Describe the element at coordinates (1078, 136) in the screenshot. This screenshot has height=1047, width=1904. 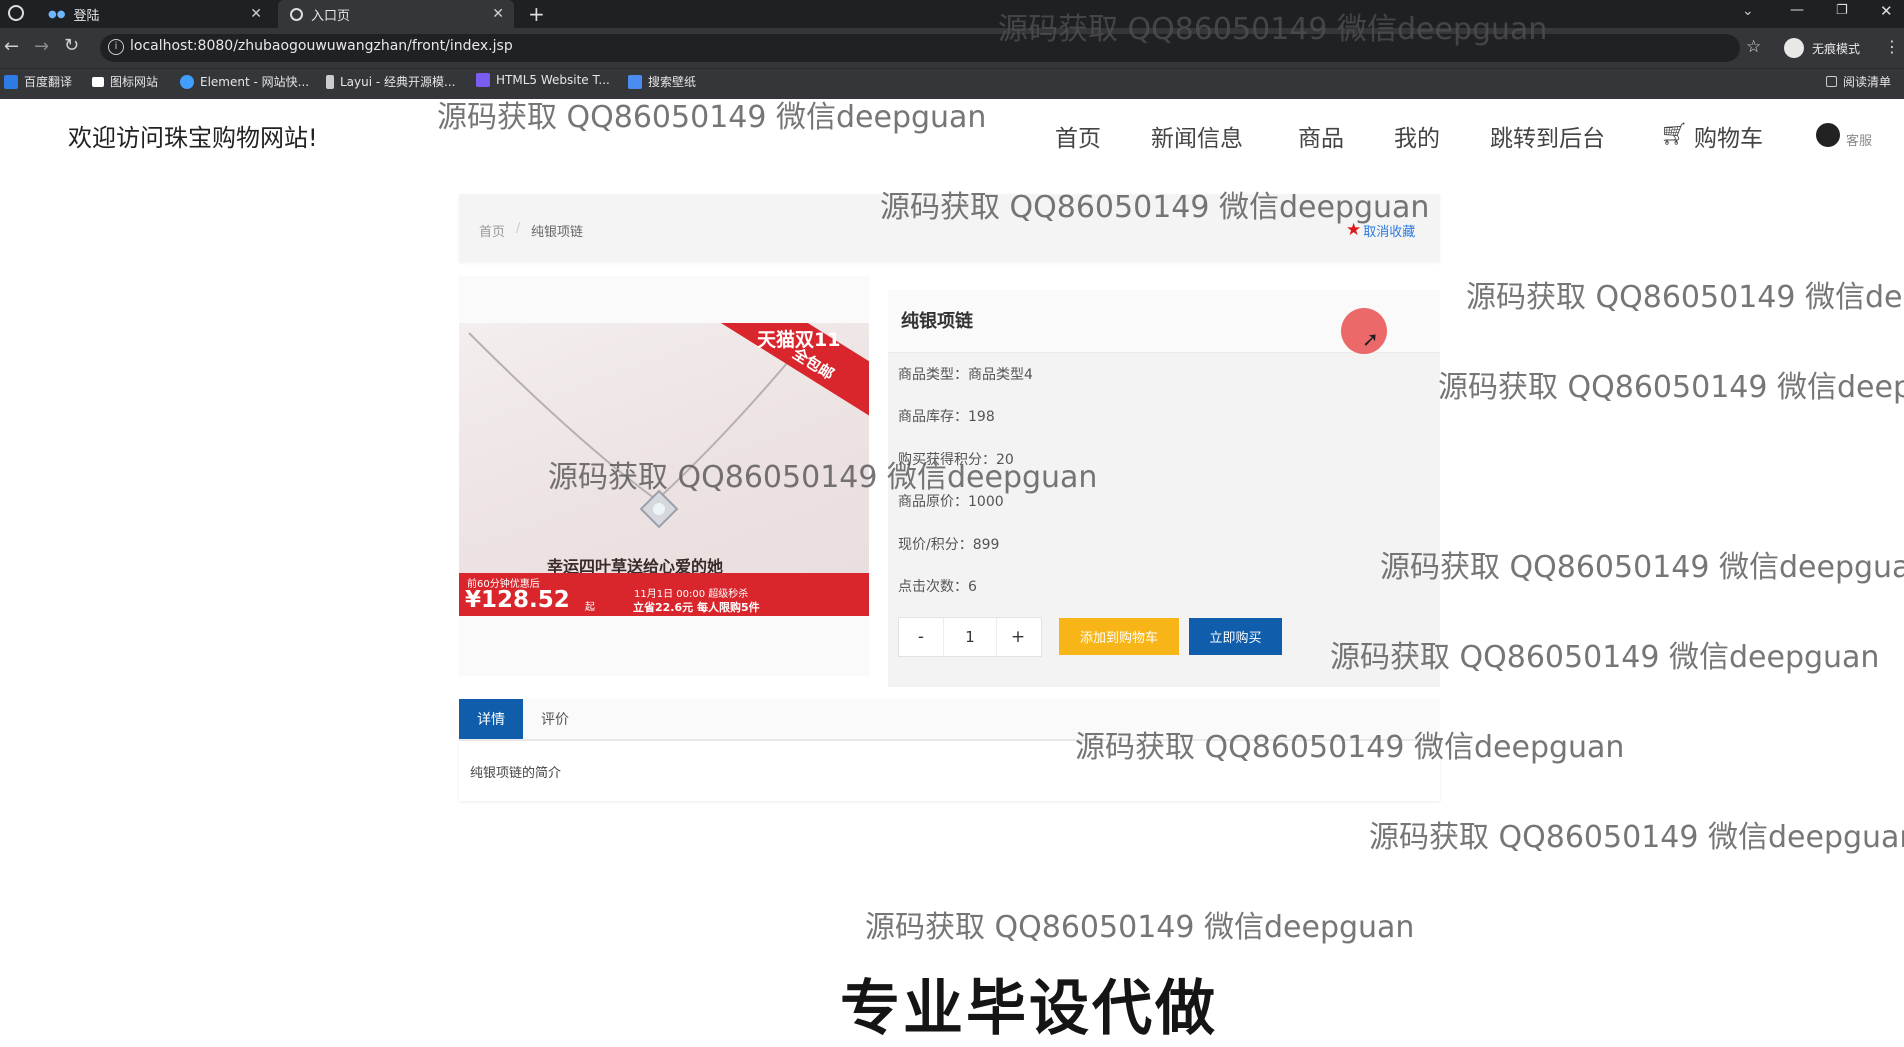
I see `nav-home: 首页` at that location.